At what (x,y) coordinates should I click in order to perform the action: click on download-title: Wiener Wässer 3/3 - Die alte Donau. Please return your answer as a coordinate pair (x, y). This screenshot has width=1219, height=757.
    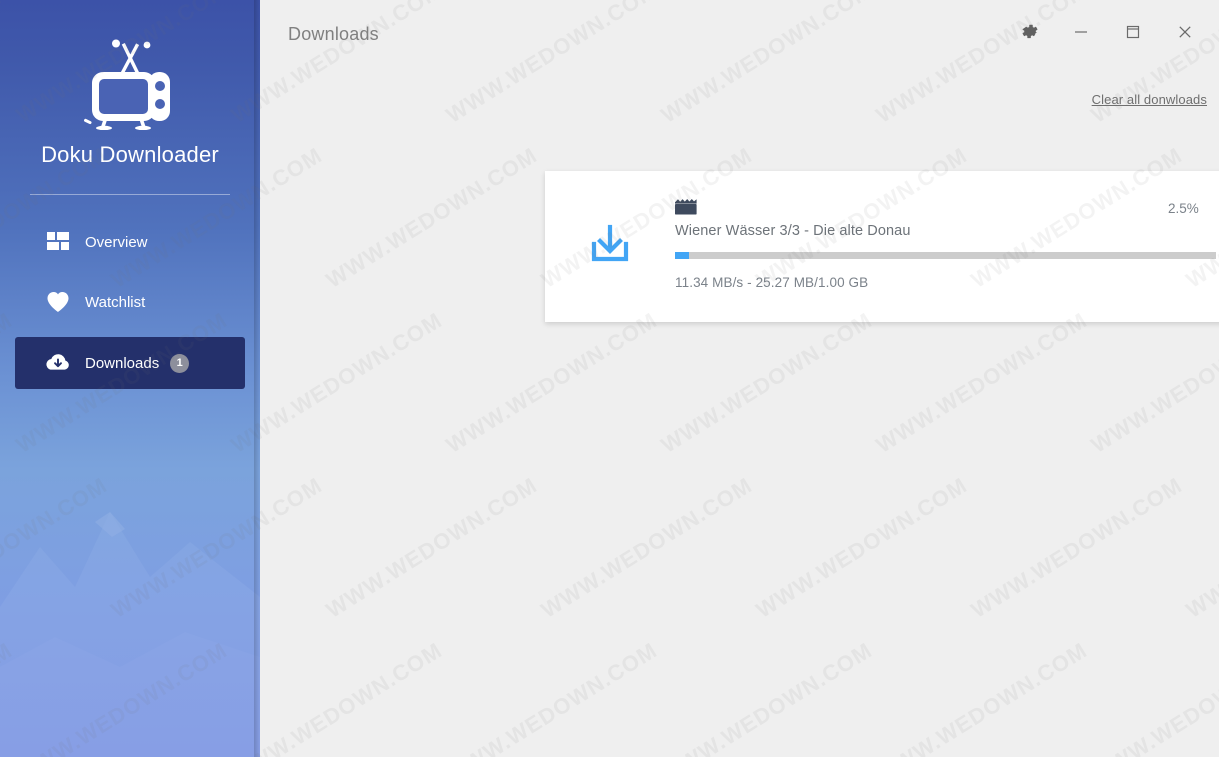
    Looking at the image, I should click on (793, 231).